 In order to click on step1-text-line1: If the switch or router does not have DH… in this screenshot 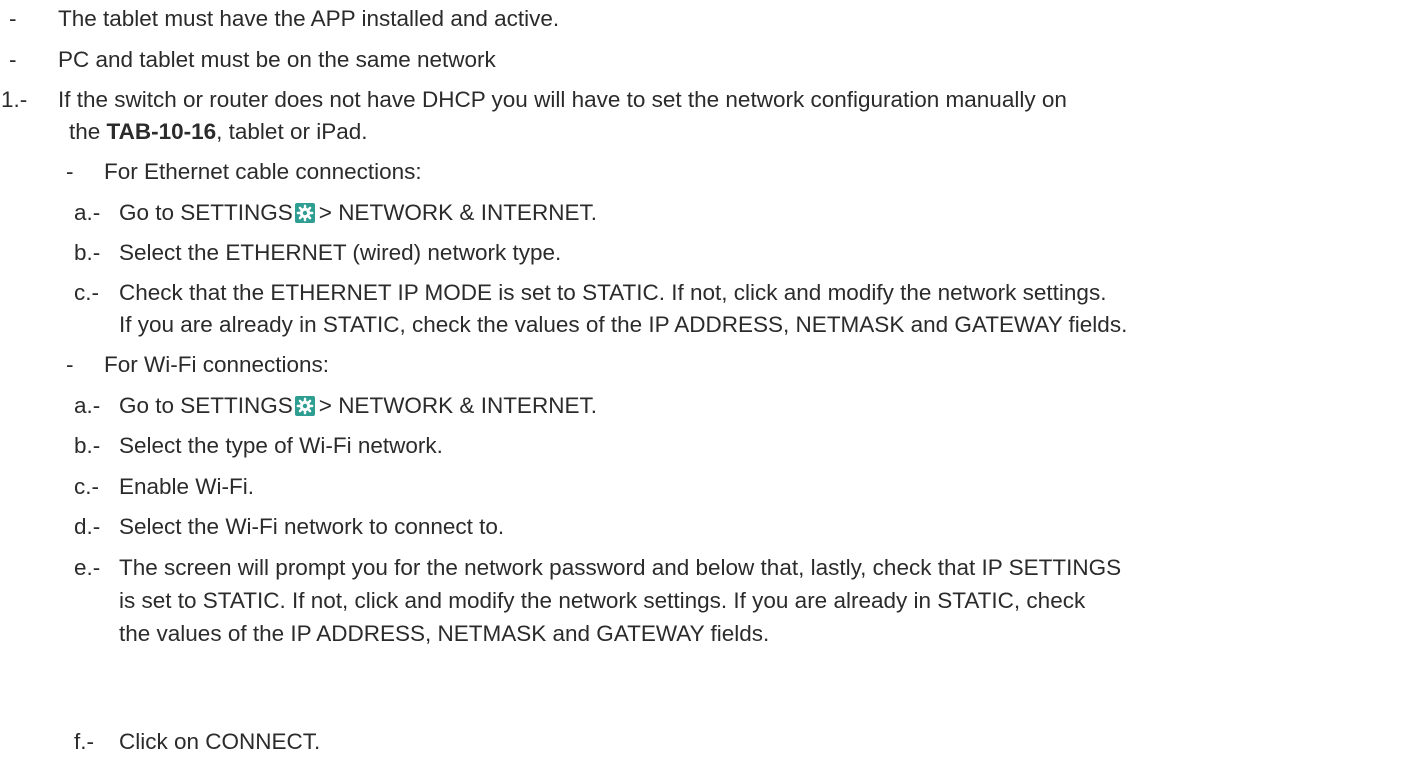, I will do `click(562, 99)`.